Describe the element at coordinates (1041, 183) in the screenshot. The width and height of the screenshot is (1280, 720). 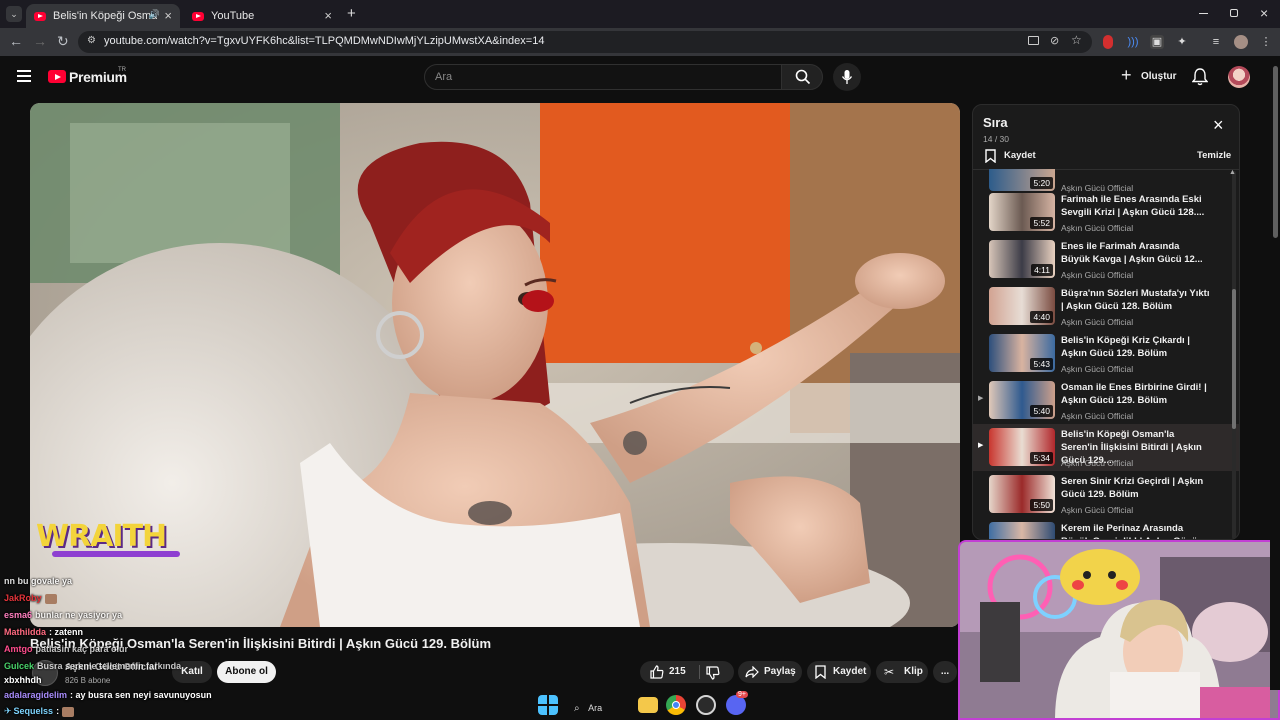
I see `video-duration: 5:20` at that location.